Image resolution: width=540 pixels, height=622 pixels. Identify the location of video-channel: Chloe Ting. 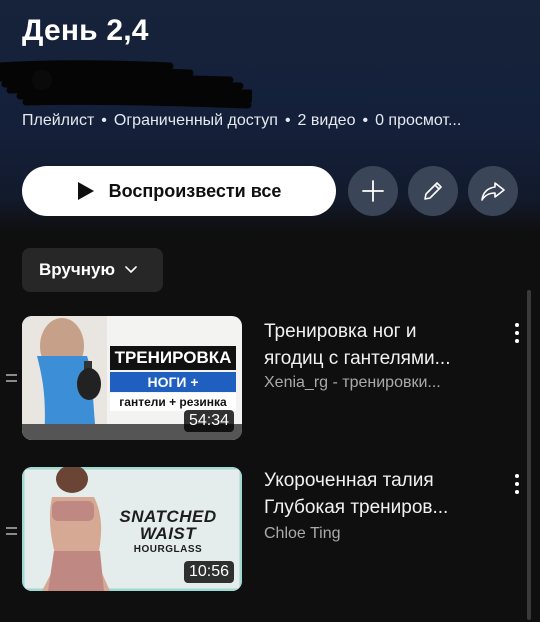
(379, 534).